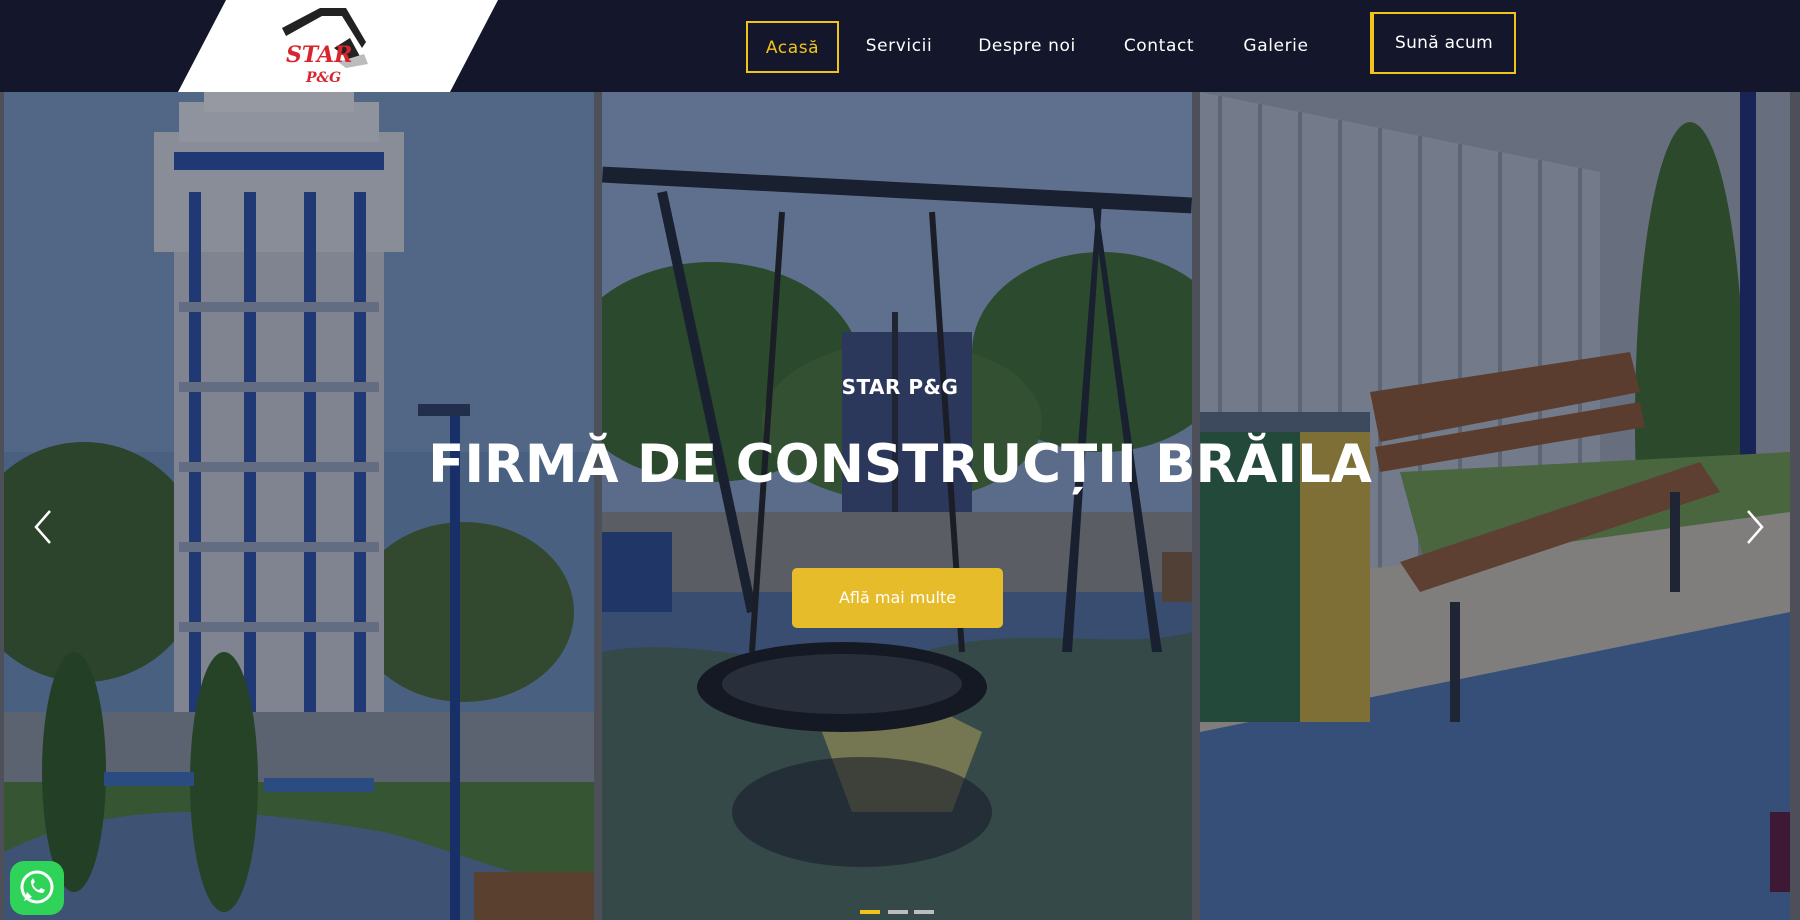  I want to click on nav-item-servicii: Servicii, so click(899, 47).